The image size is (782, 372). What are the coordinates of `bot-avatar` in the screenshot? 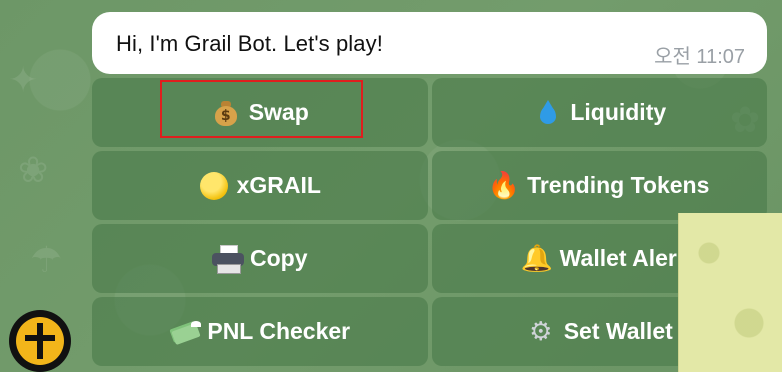 It's located at (40, 341).